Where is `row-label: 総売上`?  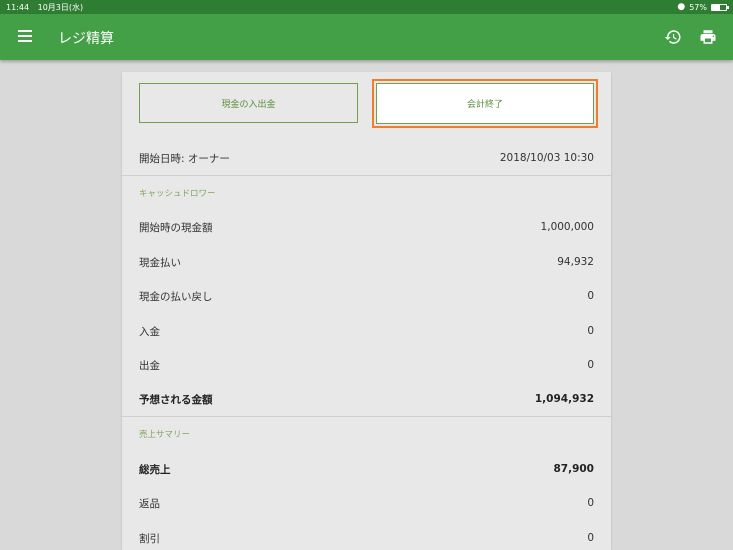 row-label: 総売上 is located at coordinates (155, 469).